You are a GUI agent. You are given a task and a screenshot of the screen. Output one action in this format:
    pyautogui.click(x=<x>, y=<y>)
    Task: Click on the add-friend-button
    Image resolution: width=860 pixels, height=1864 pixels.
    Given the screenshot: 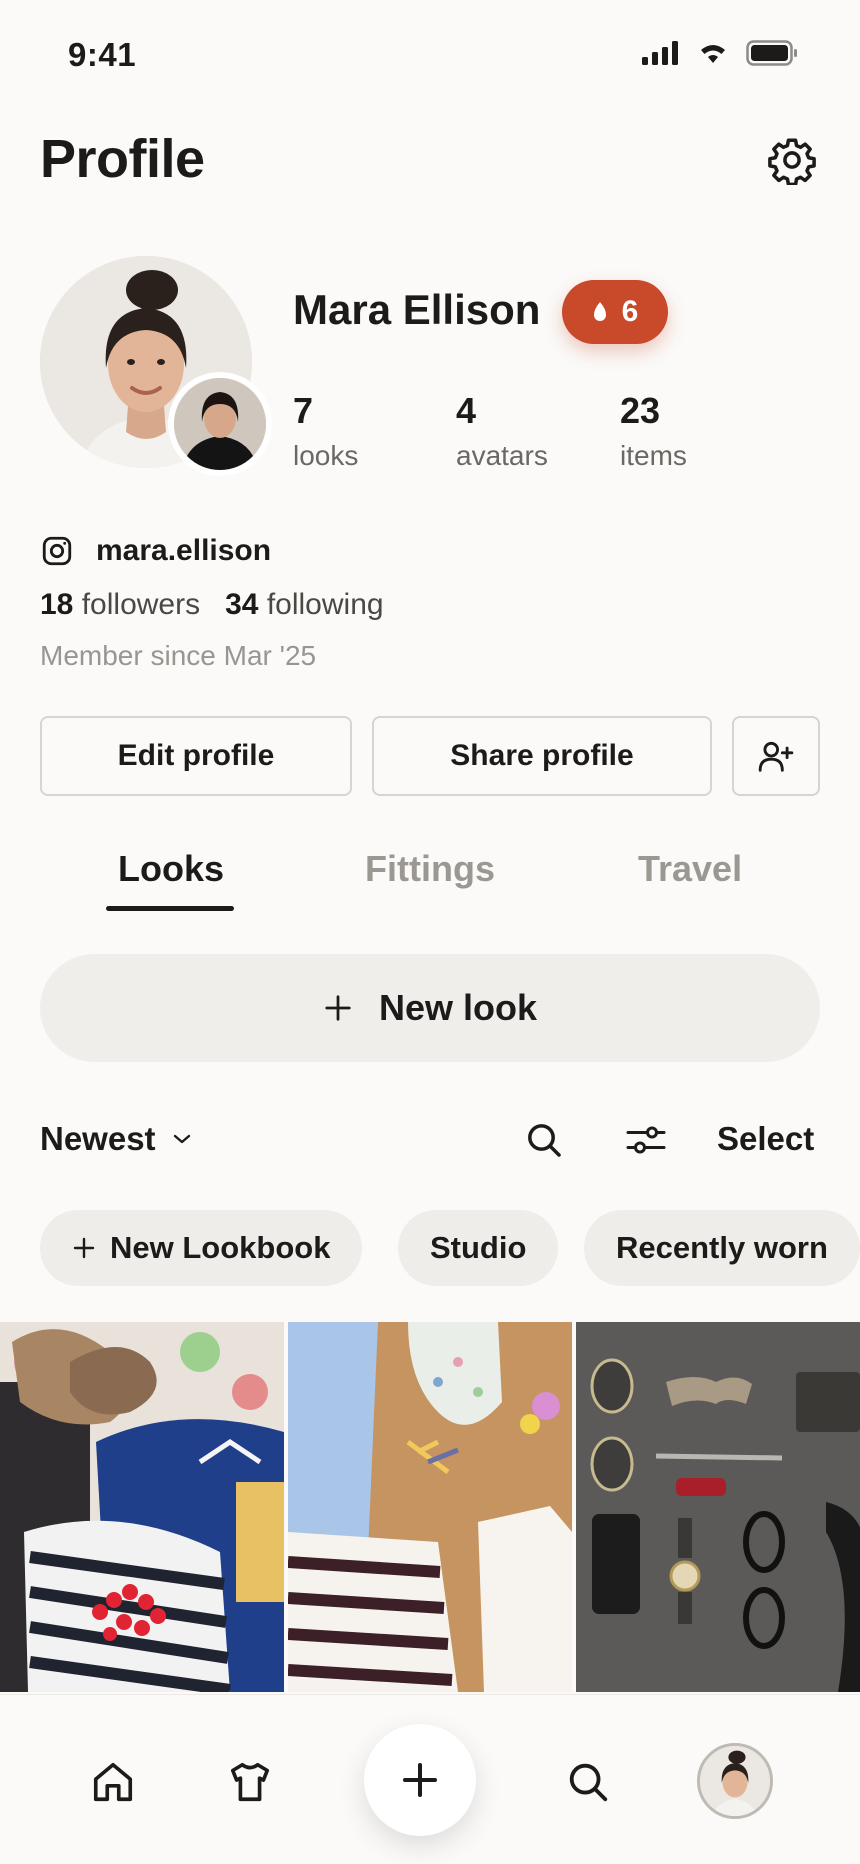 What is the action you would take?
    pyautogui.click(x=776, y=756)
    